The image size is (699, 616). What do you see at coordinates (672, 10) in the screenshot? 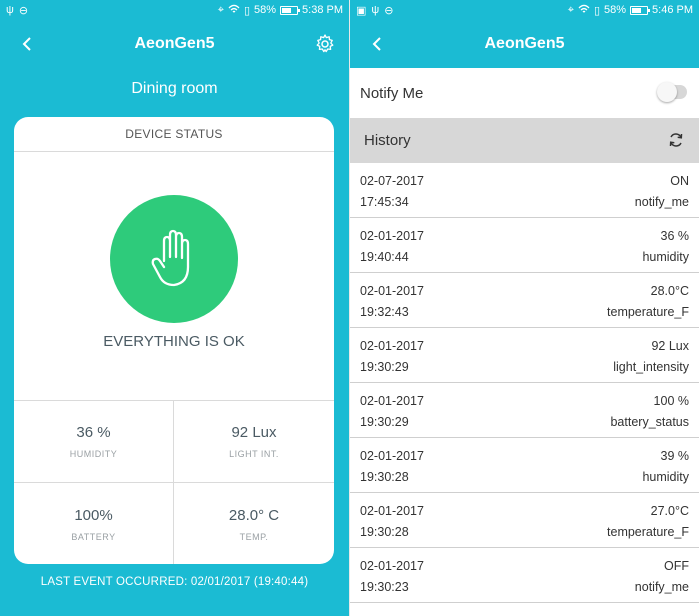
I see `clock: 5:46 PM` at bounding box center [672, 10].